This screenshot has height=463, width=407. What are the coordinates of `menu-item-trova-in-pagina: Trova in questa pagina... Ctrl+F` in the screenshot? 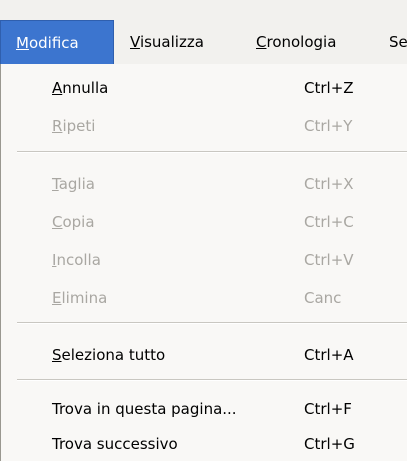 It's located at (204, 409).